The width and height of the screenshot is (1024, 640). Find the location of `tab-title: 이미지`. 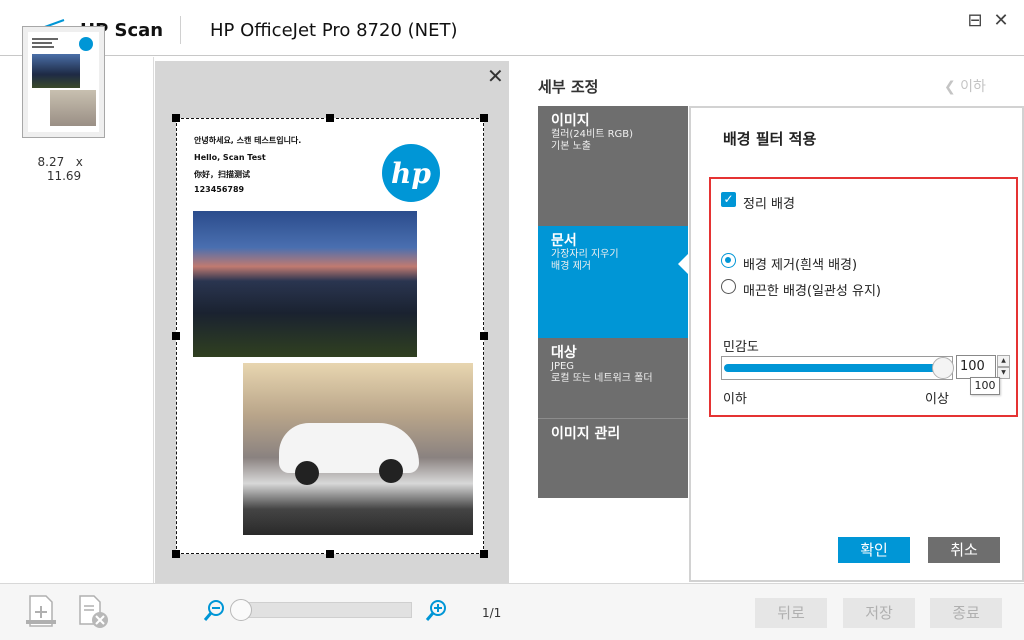

tab-title: 이미지 is located at coordinates (570, 121).